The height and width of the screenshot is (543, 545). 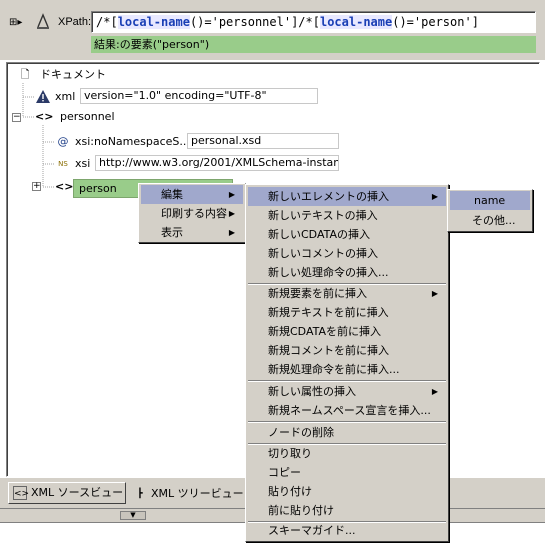 I want to click on menu-item-label: 新しいエレメントの挿入, so click(x=328, y=196).